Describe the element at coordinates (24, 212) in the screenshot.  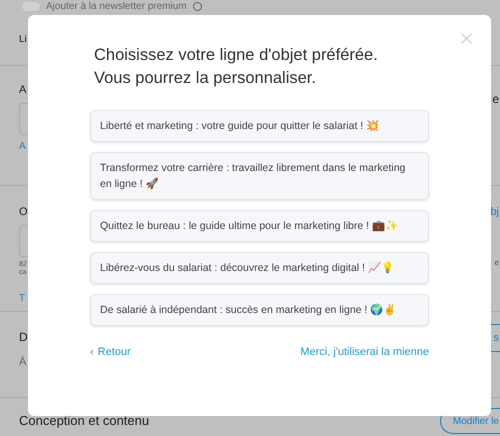
I see `field-label: O` at that location.